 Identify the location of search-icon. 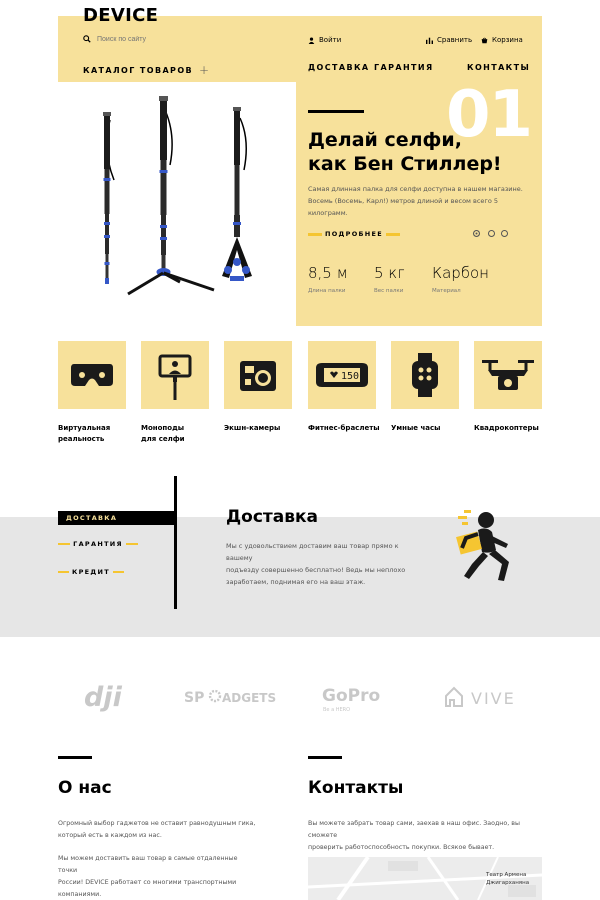
(87, 39).